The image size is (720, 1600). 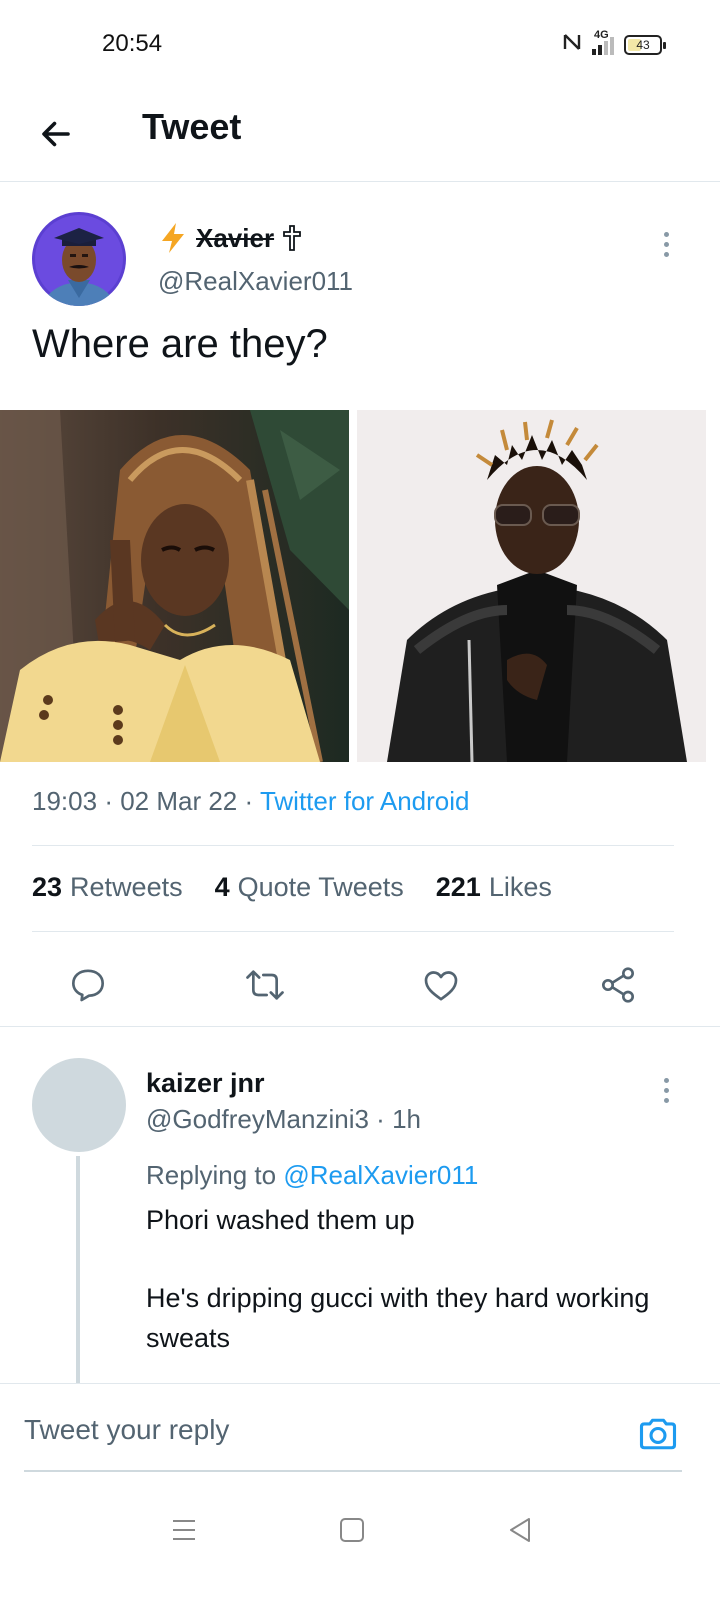 I want to click on tweet-text: Where are they?, so click(x=180, y=344).